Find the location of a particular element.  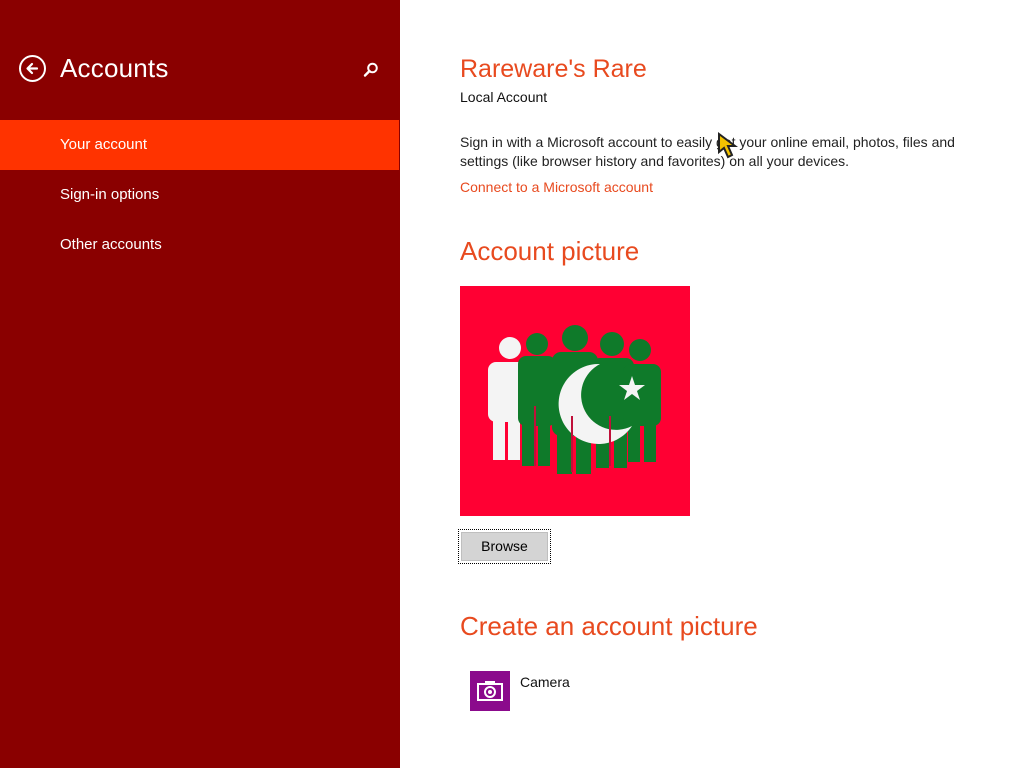

account-name: Rareware's Rare is located at coordinates (553, 69).